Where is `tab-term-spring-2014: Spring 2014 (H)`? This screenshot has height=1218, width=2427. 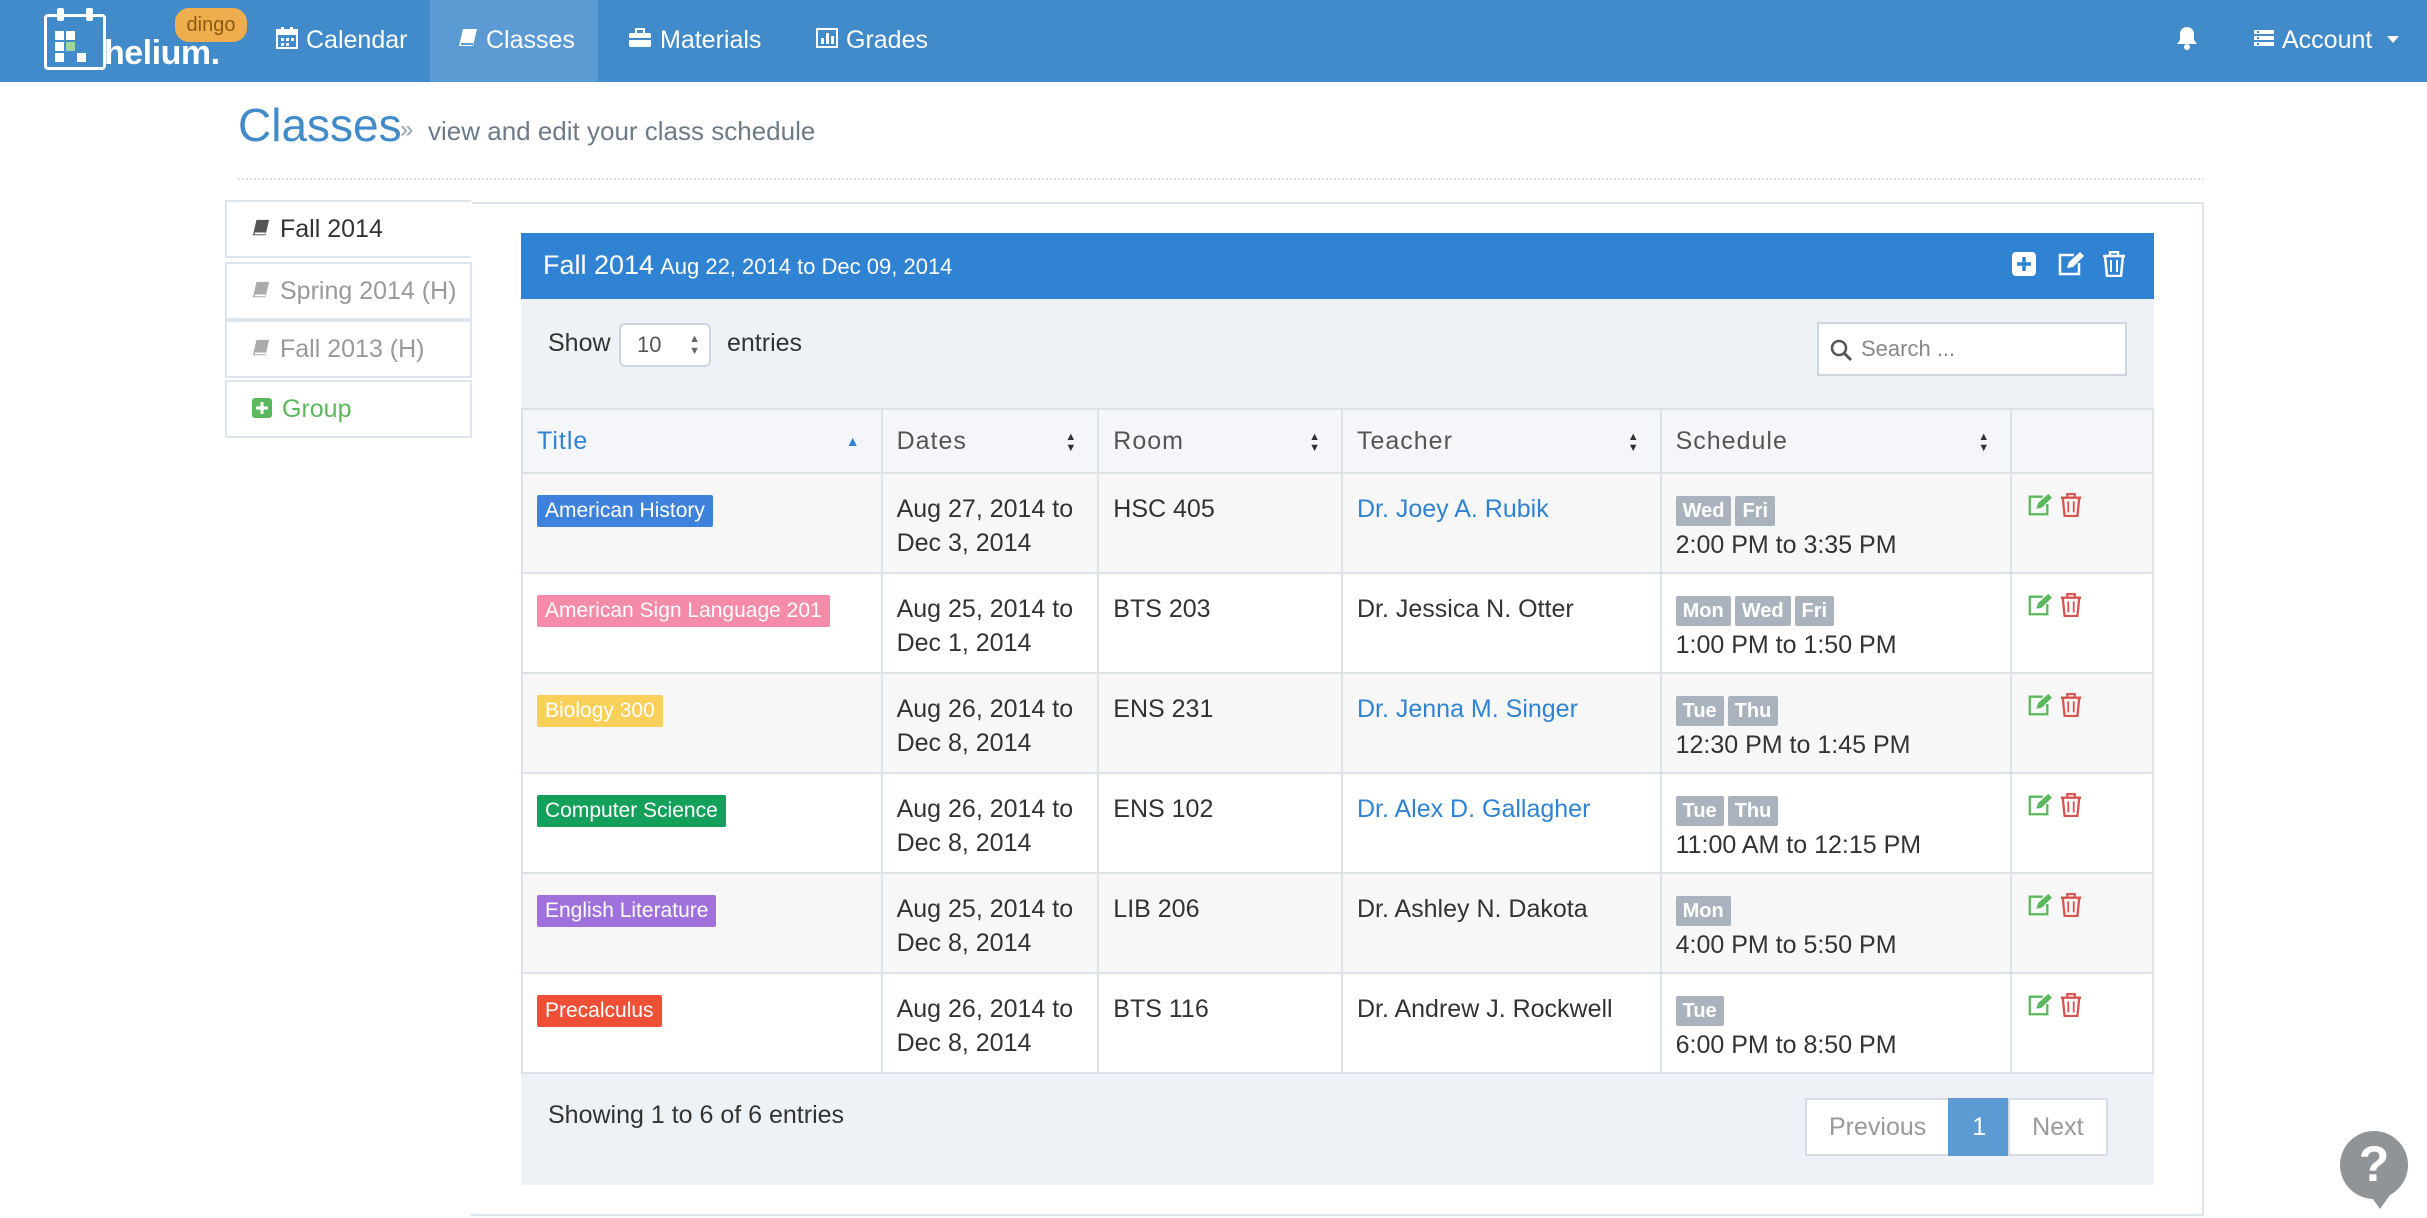
tab-term-spring-2014: Spring 2014 (H) is located at coordinates (348, 291).